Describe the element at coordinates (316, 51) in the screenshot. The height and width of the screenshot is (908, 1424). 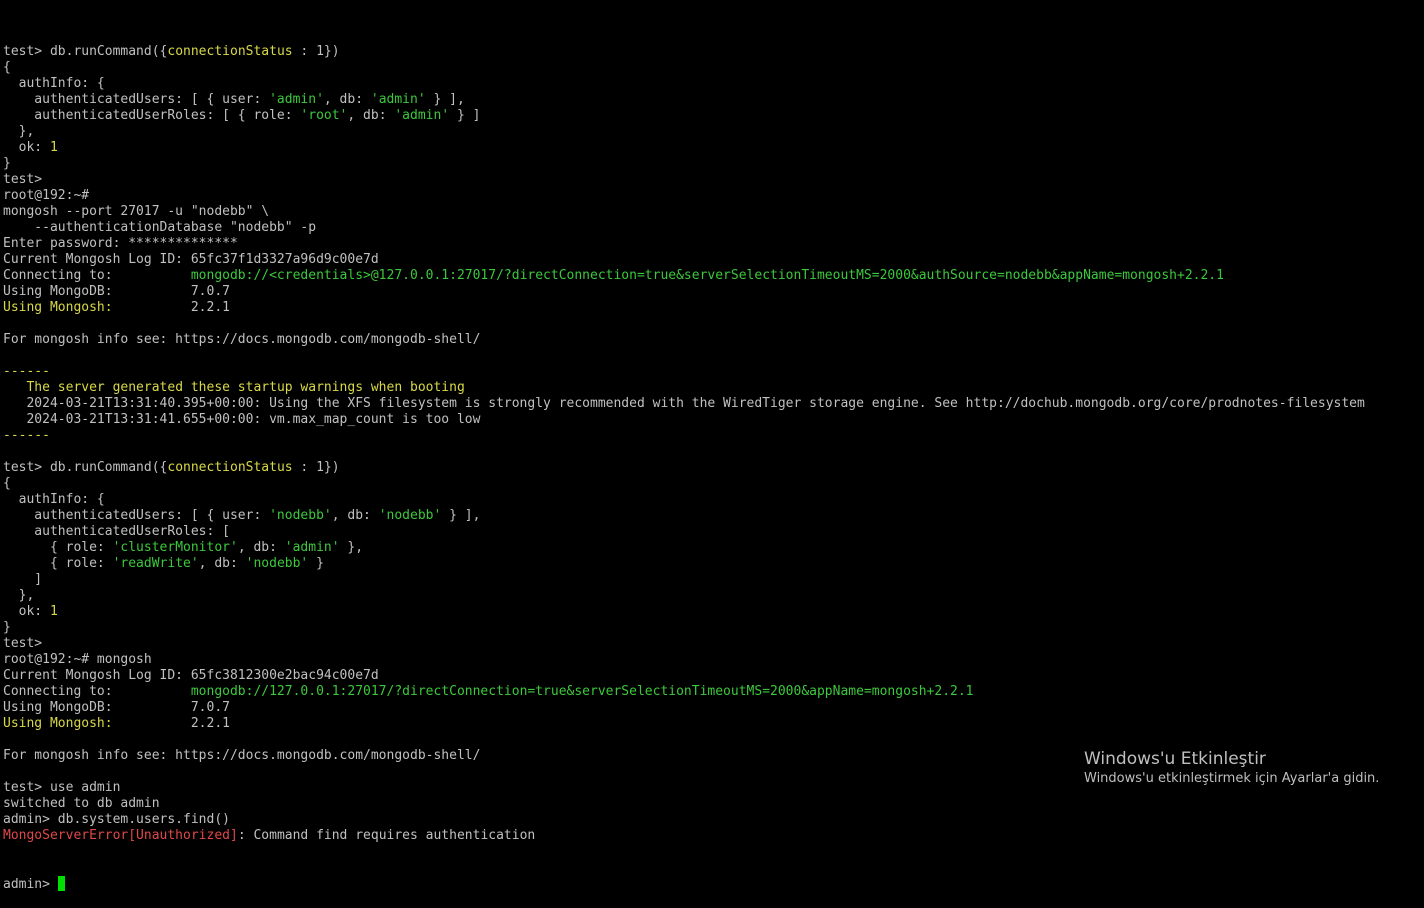
I see `terminal-text-segment: : 1})` at that location.